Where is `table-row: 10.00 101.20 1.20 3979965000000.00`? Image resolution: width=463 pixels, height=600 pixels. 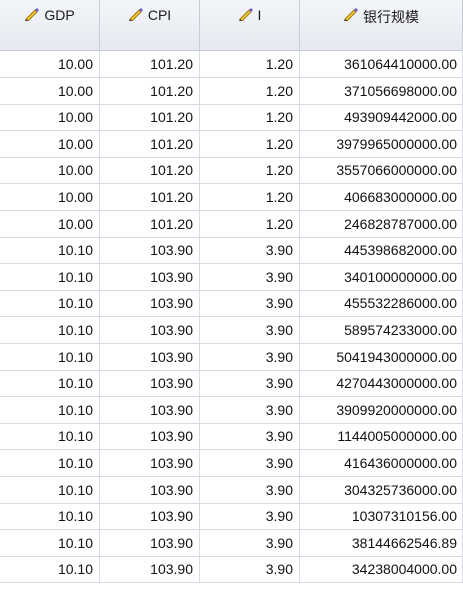 table-row: 10.00 101.20 1.20 3979965000000.00 is located at coordinates (231, 144).